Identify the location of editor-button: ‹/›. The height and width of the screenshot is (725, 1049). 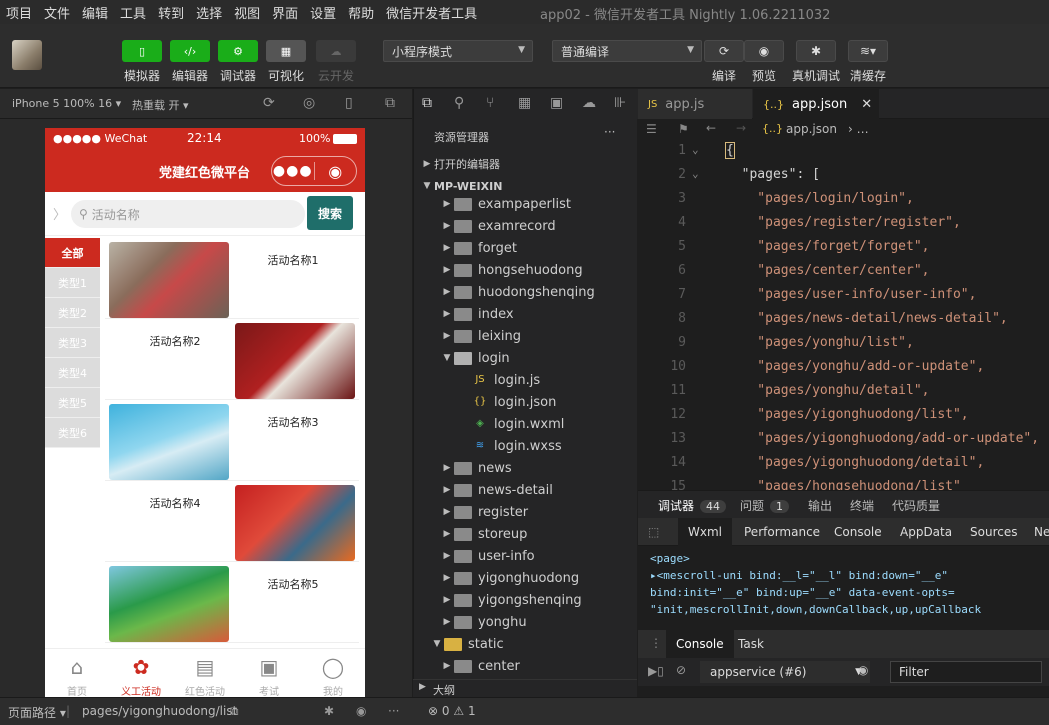
(190, 51).